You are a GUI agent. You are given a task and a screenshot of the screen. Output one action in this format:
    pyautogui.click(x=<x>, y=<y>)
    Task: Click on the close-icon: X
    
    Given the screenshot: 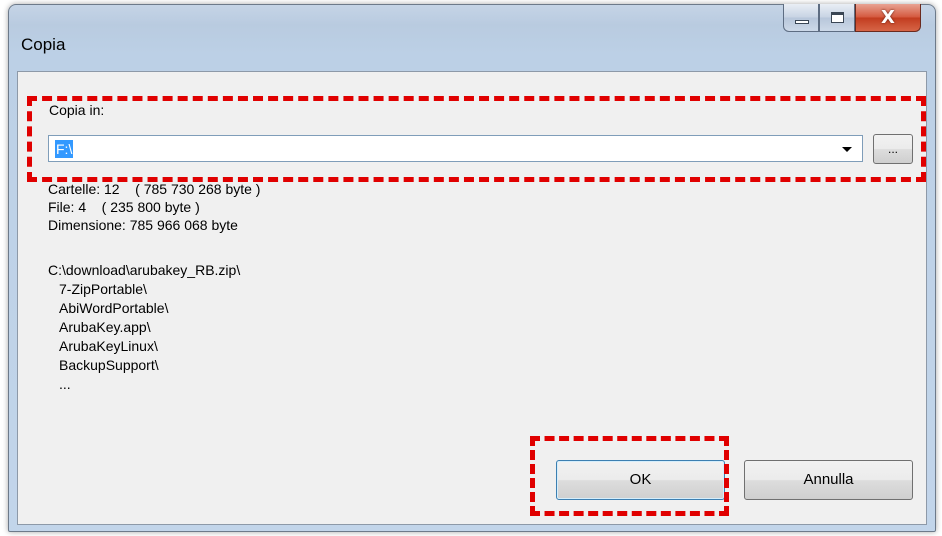 What is the action you would take?
    pyautogui.click(x=888, y=17)
    